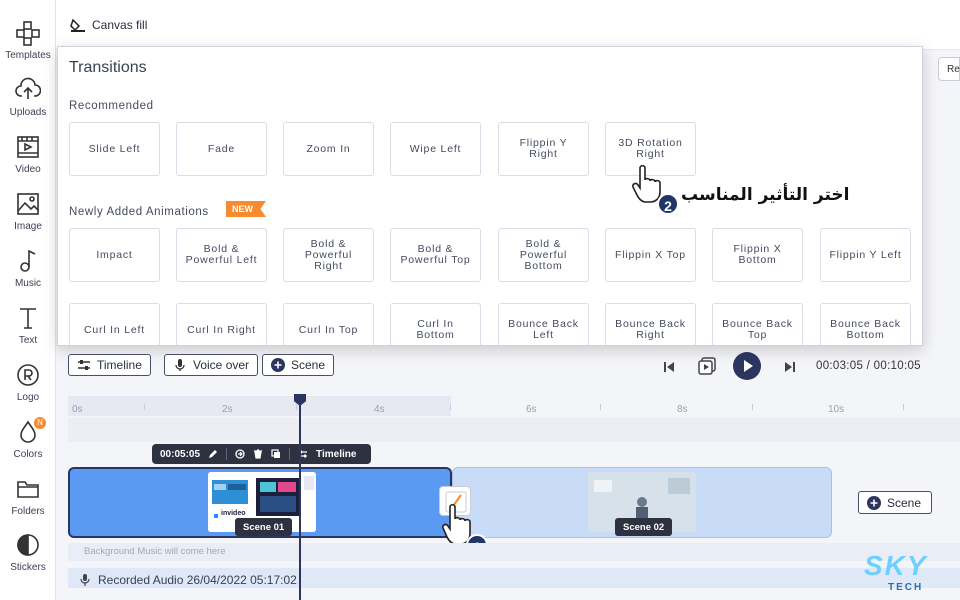  Describe the element at coordinates (28, 112) in the screenshot. I see `sidebar-label-uploads: Uploads` at that location.